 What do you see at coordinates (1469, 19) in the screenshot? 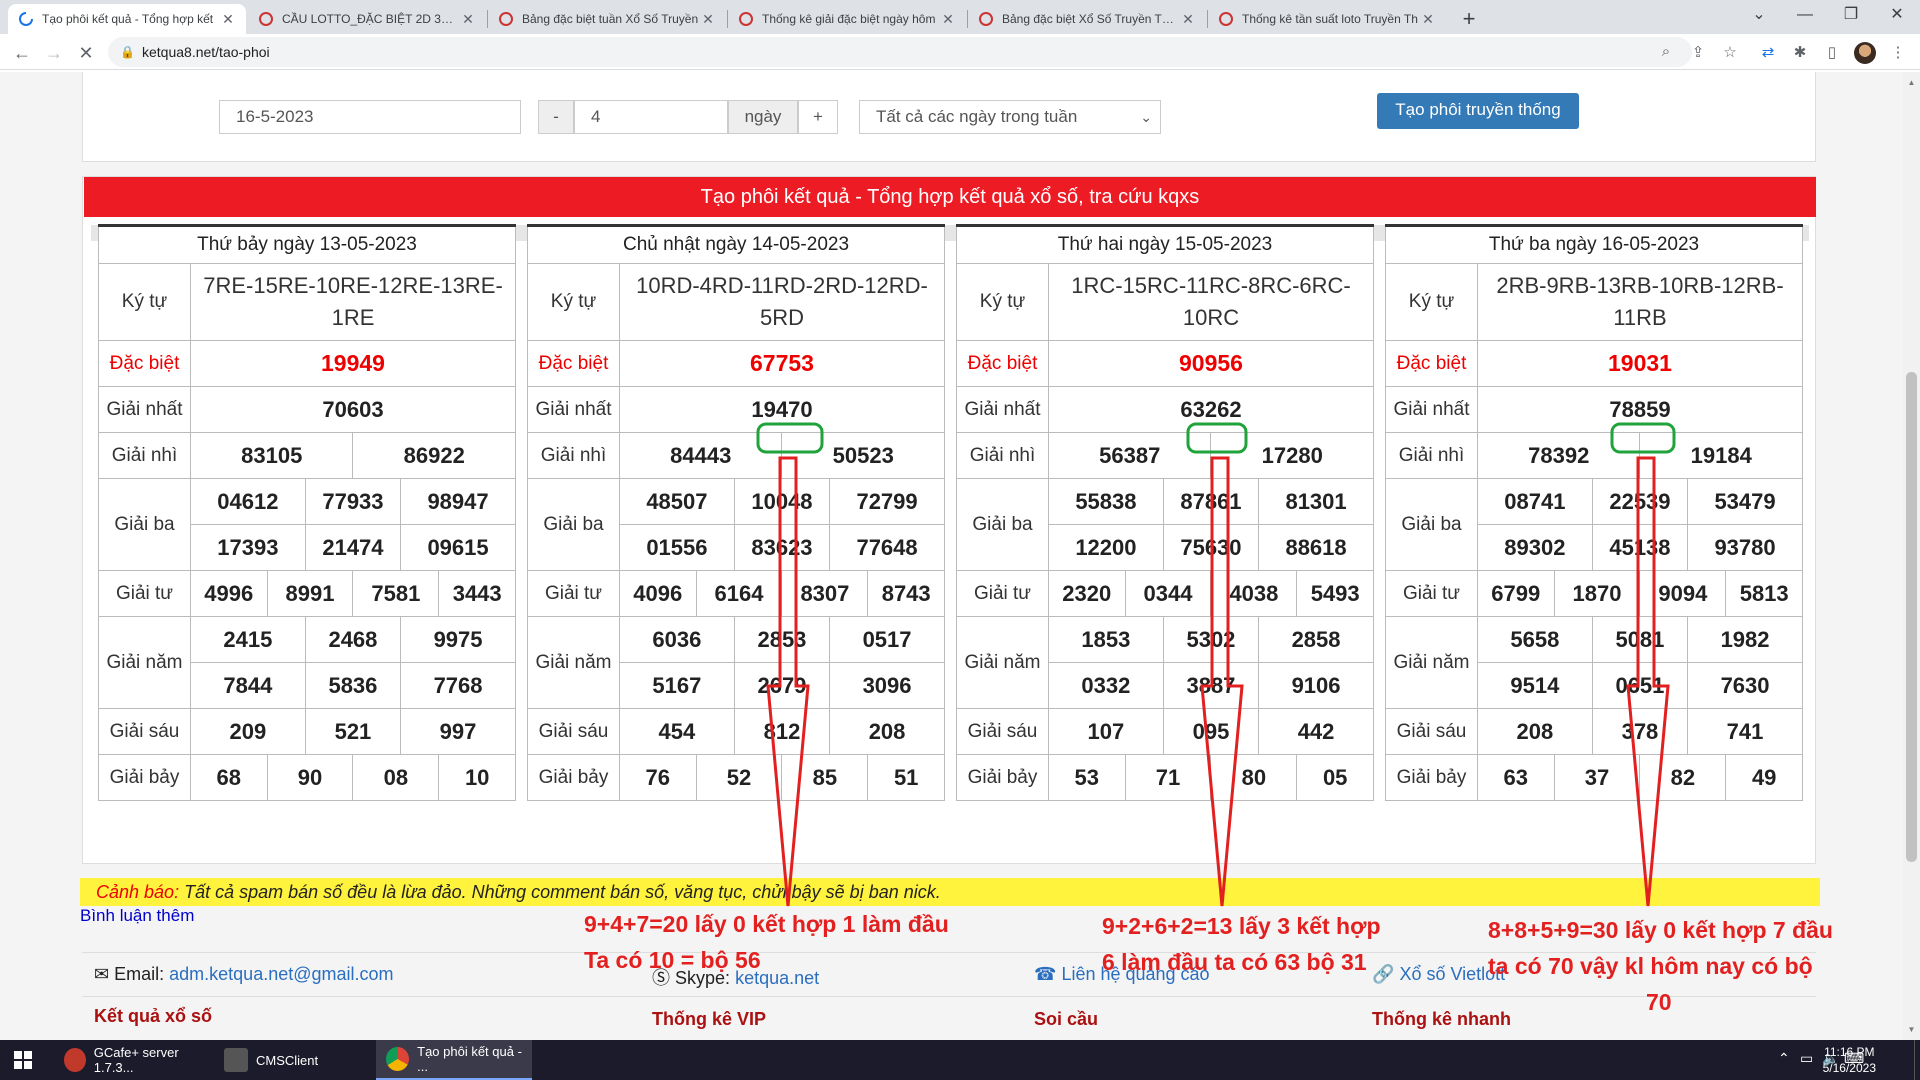
I see `new-tab-button: +` at bounding box center [1469, 19].